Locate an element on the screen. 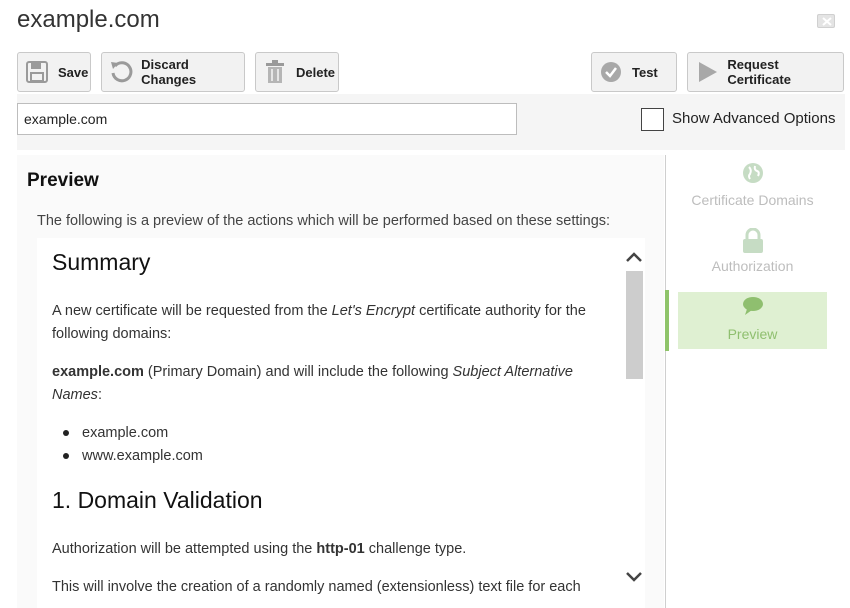  sidebar-item-preview: Preview is located at coordinates (752, 320).